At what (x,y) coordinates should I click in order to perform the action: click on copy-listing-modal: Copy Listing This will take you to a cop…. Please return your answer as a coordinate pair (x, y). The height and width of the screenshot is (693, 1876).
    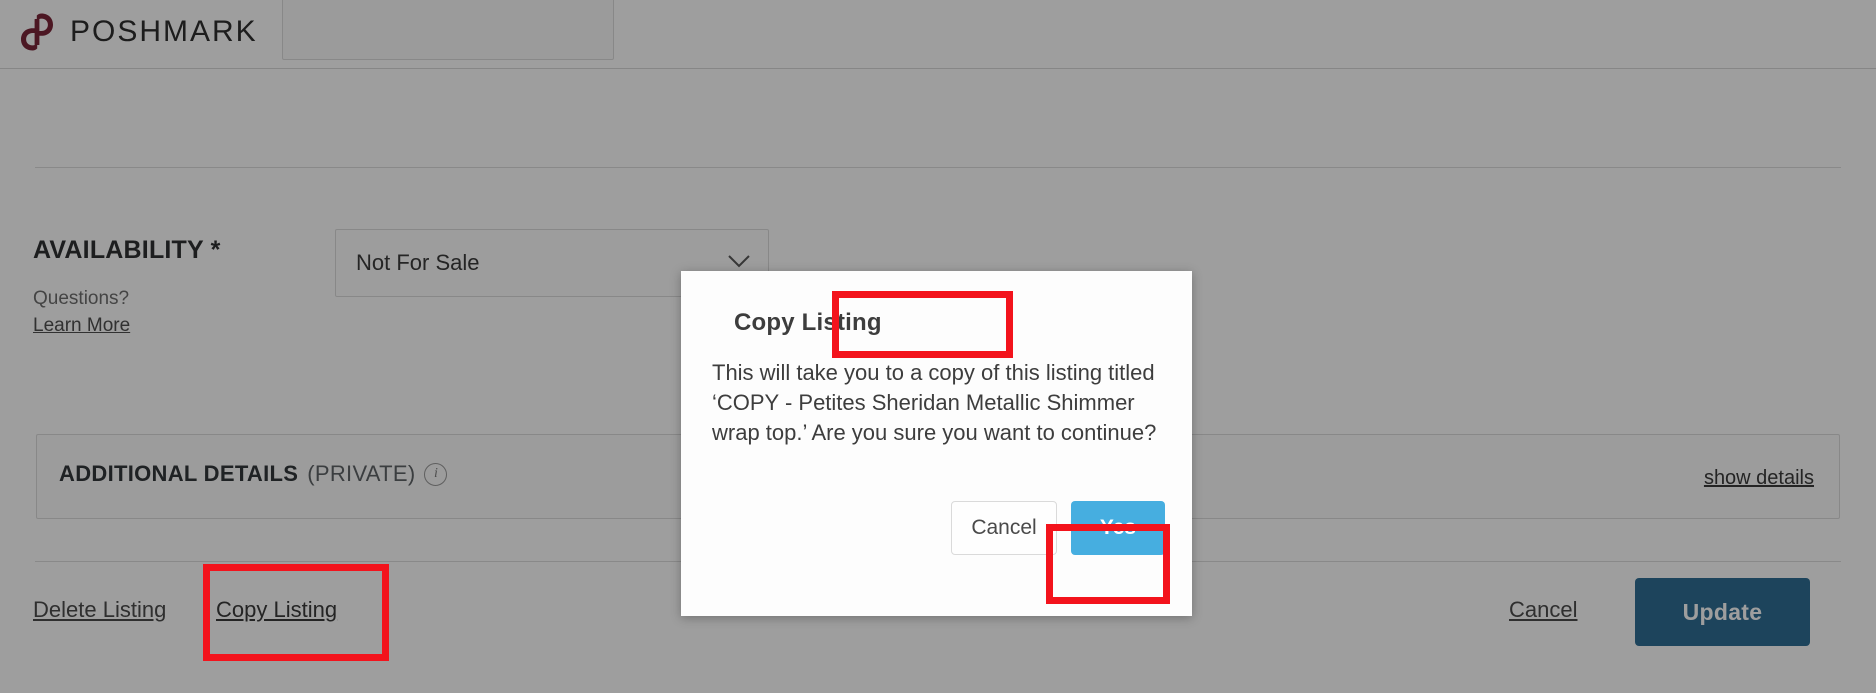
    Looking at the image, I should click on (936, 443).